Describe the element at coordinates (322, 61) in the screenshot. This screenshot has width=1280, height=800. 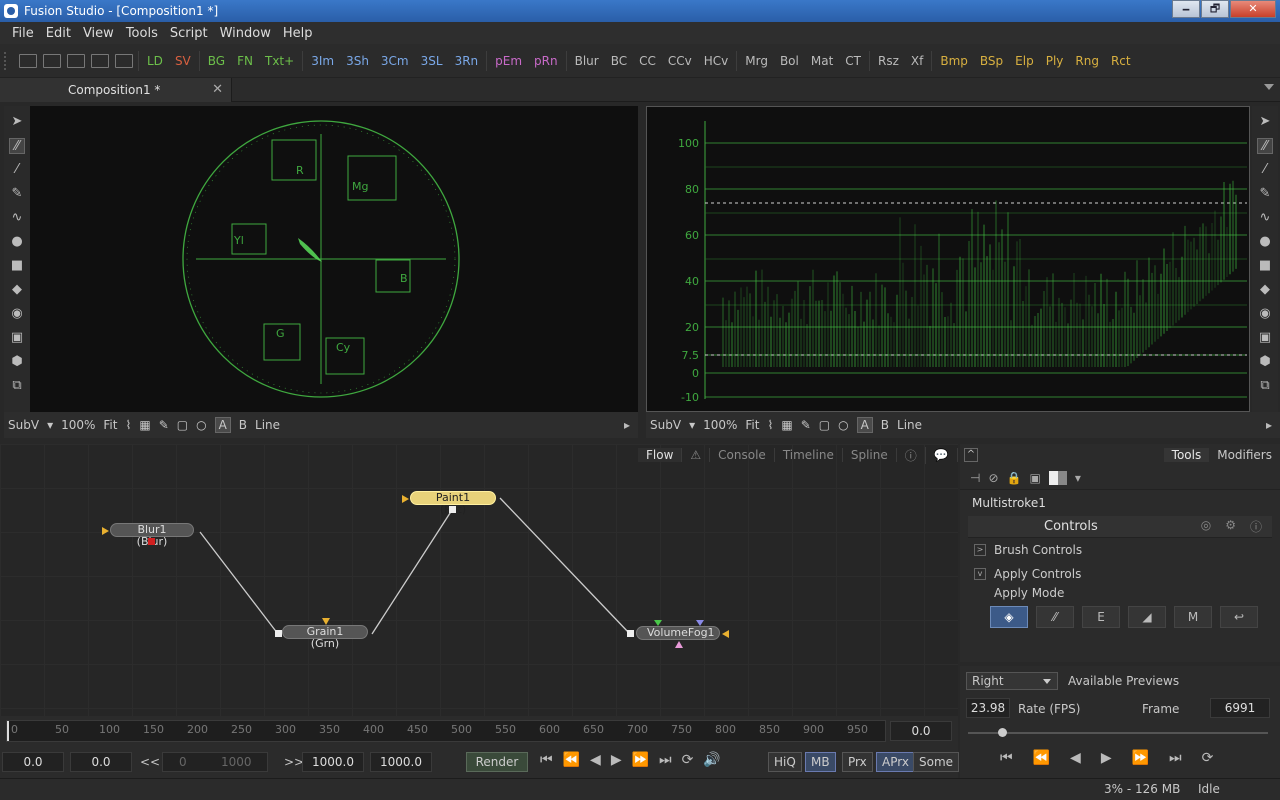
I see `tool-button-3im: 3Im` at that location.